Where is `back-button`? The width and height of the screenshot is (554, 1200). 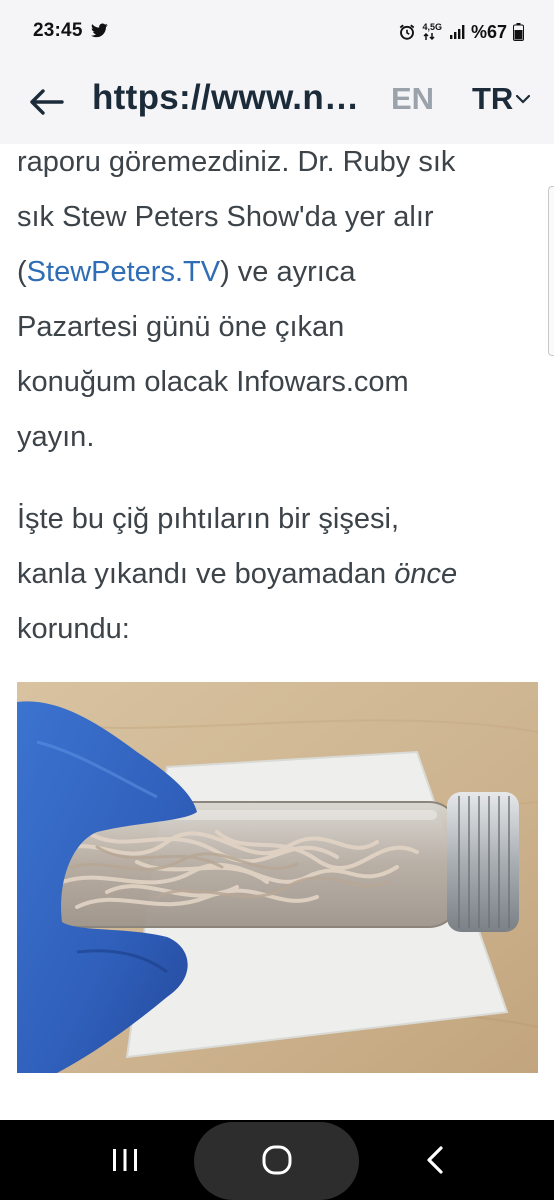
back-button is located at coordinates (435, 1160).